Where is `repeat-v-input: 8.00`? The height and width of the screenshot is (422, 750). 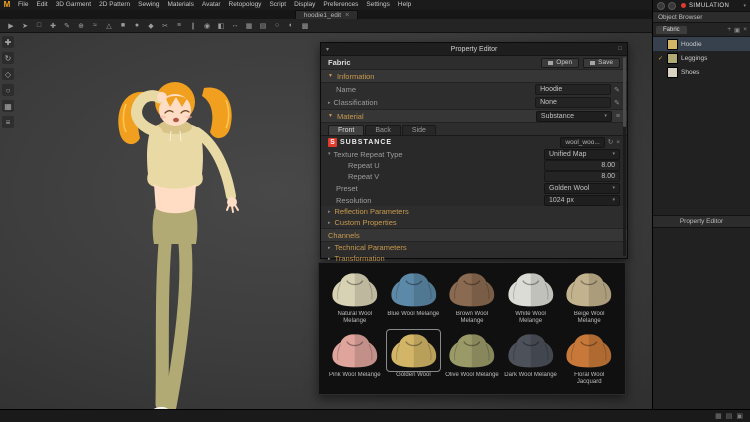 repeat-v-input: 8.00 is located at coordinates (582, 176).